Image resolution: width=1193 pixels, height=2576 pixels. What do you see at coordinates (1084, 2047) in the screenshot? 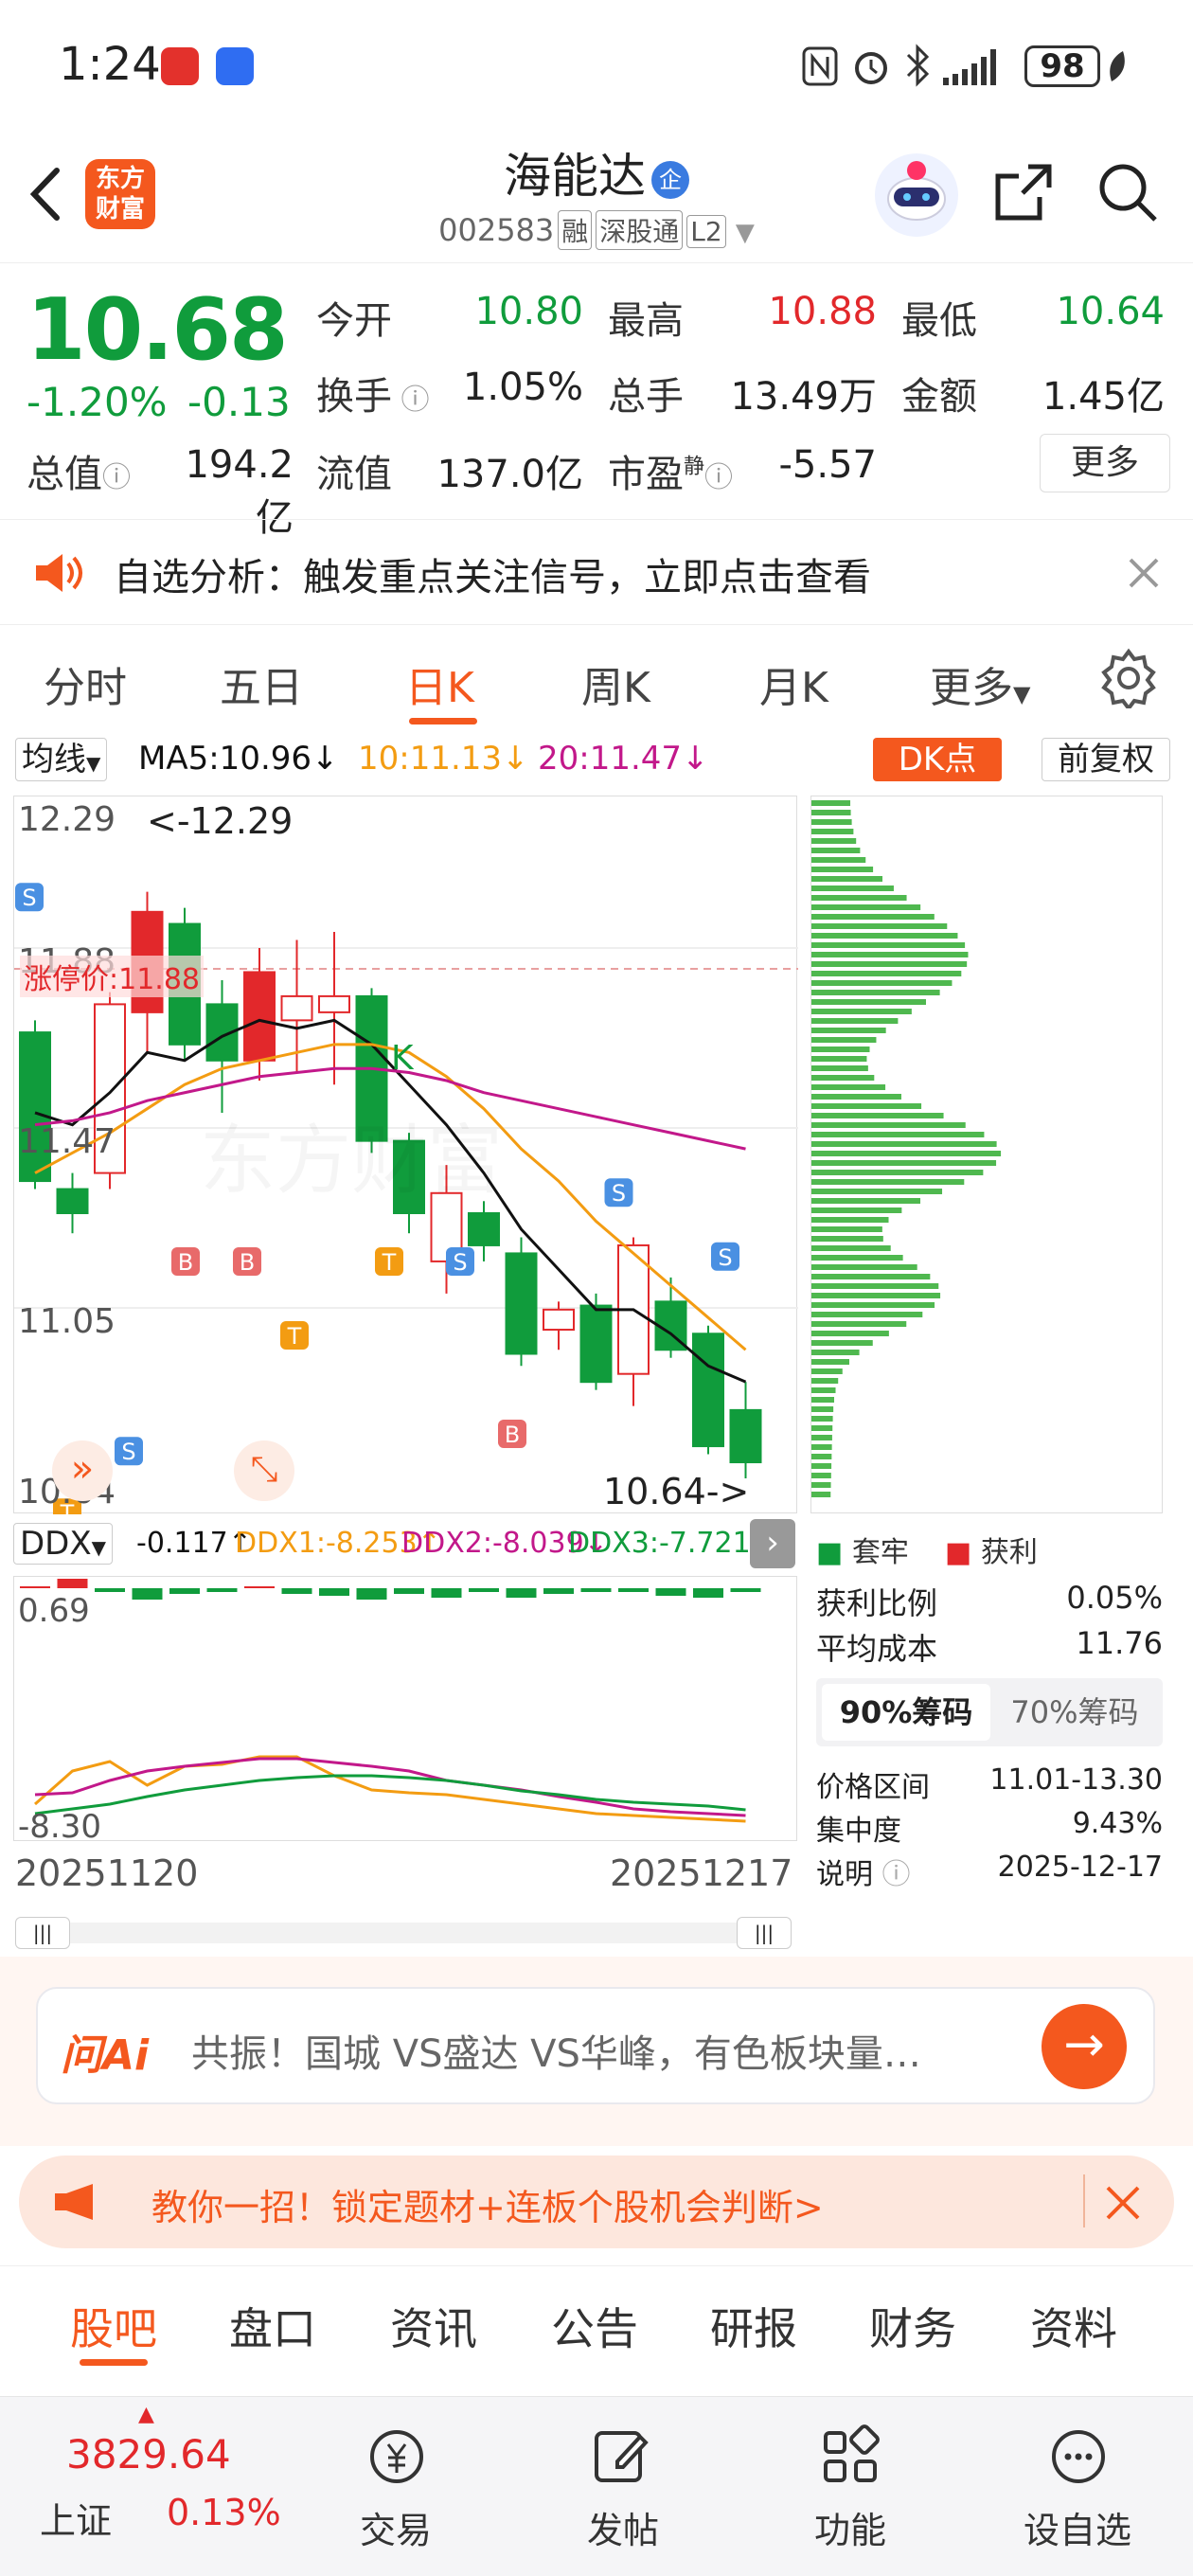
I see `arrow-right-icon: →` at bounding box center [1084, 2047].